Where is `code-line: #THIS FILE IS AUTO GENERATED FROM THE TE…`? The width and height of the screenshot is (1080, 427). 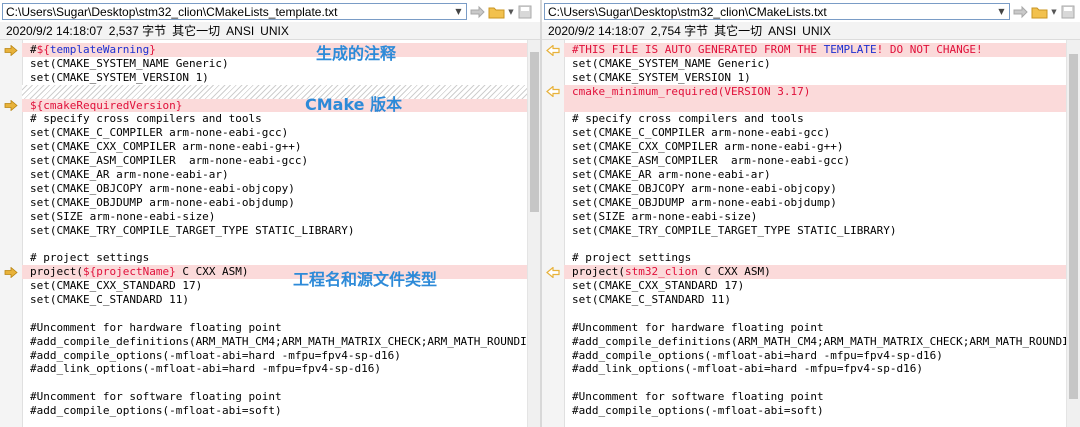
code-line: #THIS FILE IS AUTO GENERATED FROM THE TE… is located at coordinates (815, 50).